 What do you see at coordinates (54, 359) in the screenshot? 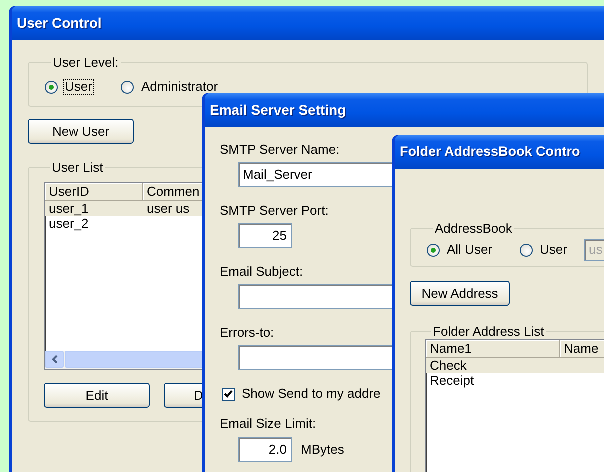
I see `scroll-left-button` at bounding box center [54, 359].